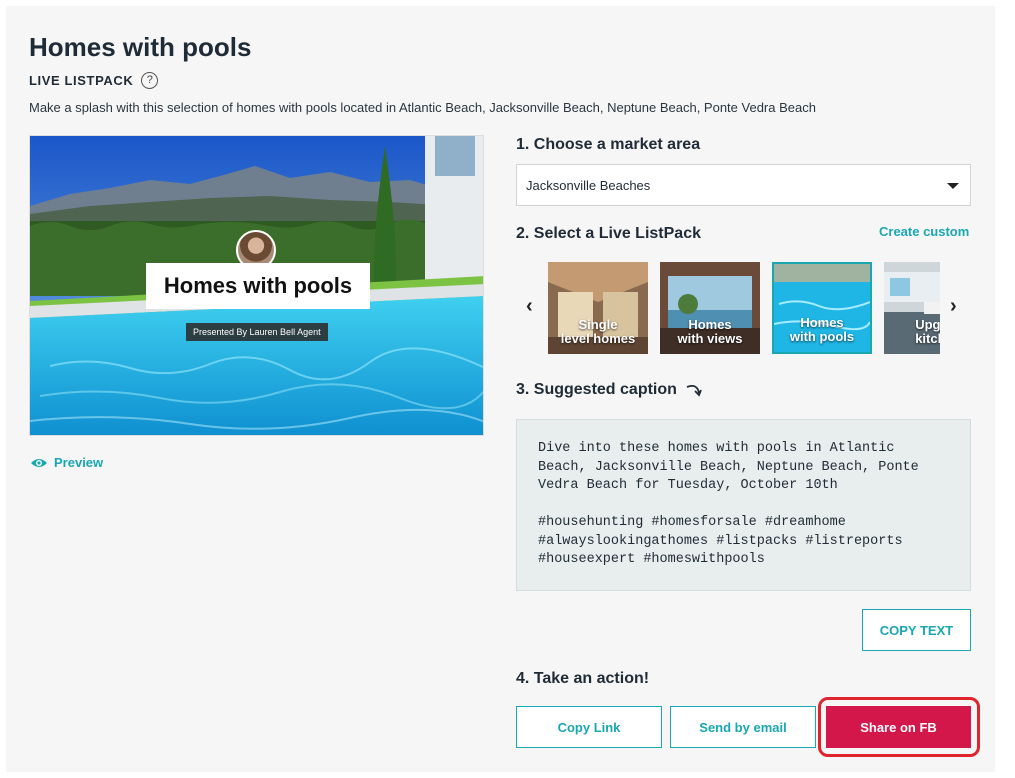 This screenshot has height=778, width=1015. What do you see at coordinates (927, 338) in the screenshot?
I see `card-caption-line2: kitche` at bounding box center [927, 338].